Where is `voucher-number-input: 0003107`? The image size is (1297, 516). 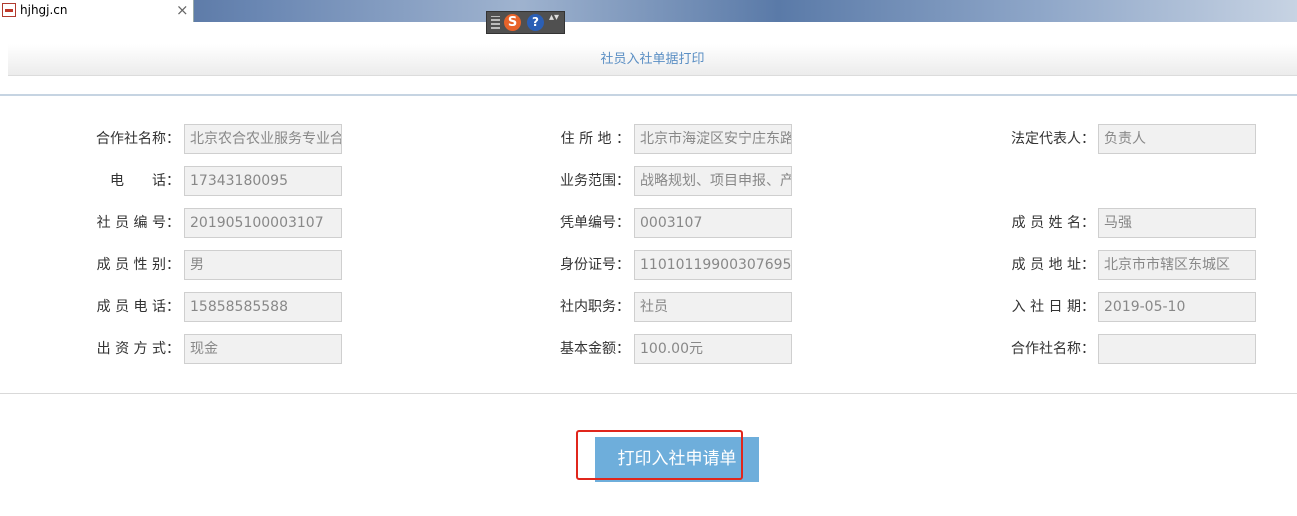
voucher-number-input: 0003107 is located at coordinates (713, 223).